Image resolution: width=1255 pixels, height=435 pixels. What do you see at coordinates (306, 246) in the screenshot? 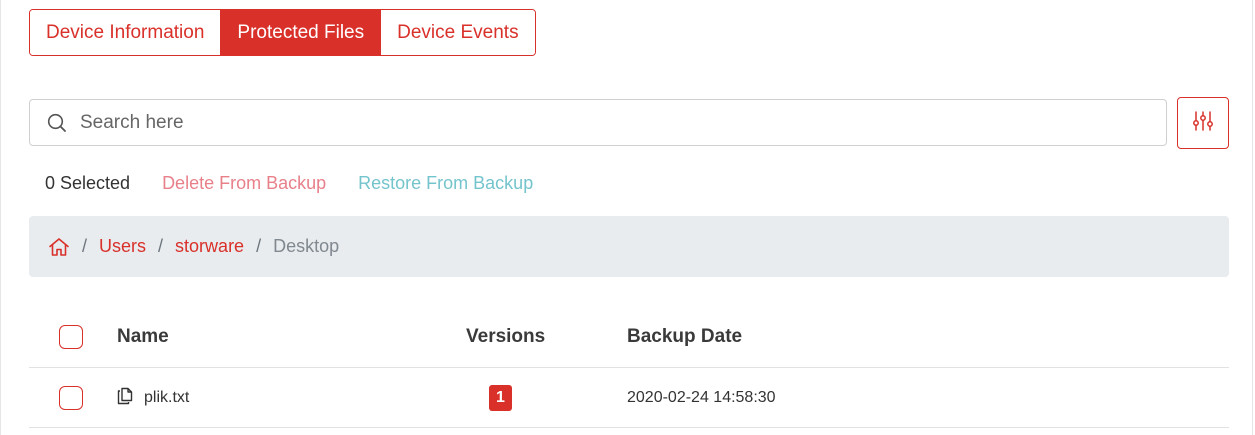
I see `breadcrumb-current: Desktop` at bounding box center [306, 246].